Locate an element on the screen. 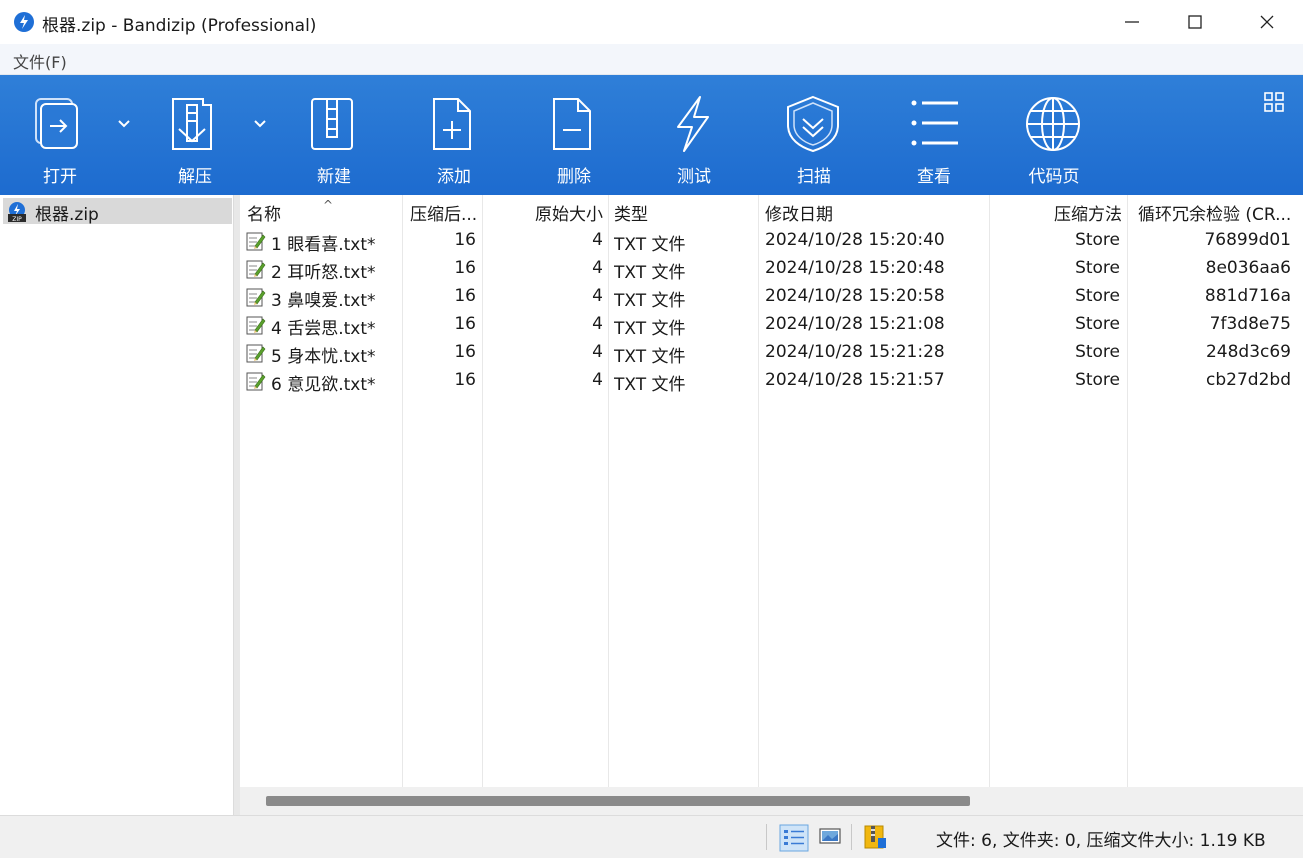  add-button: 添加 is located at coordinates (454, 135).